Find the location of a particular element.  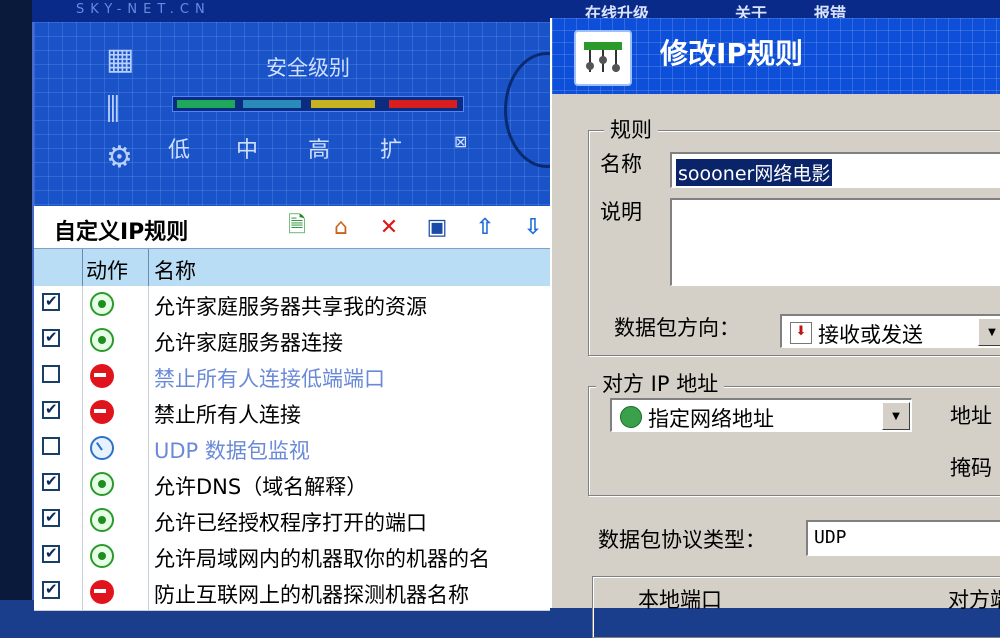

rules-toolbar: 自定义IP规则 🗎 ⌂ ✕ ▣ ⇧ ⇩ is located at coordinates (292, 227).